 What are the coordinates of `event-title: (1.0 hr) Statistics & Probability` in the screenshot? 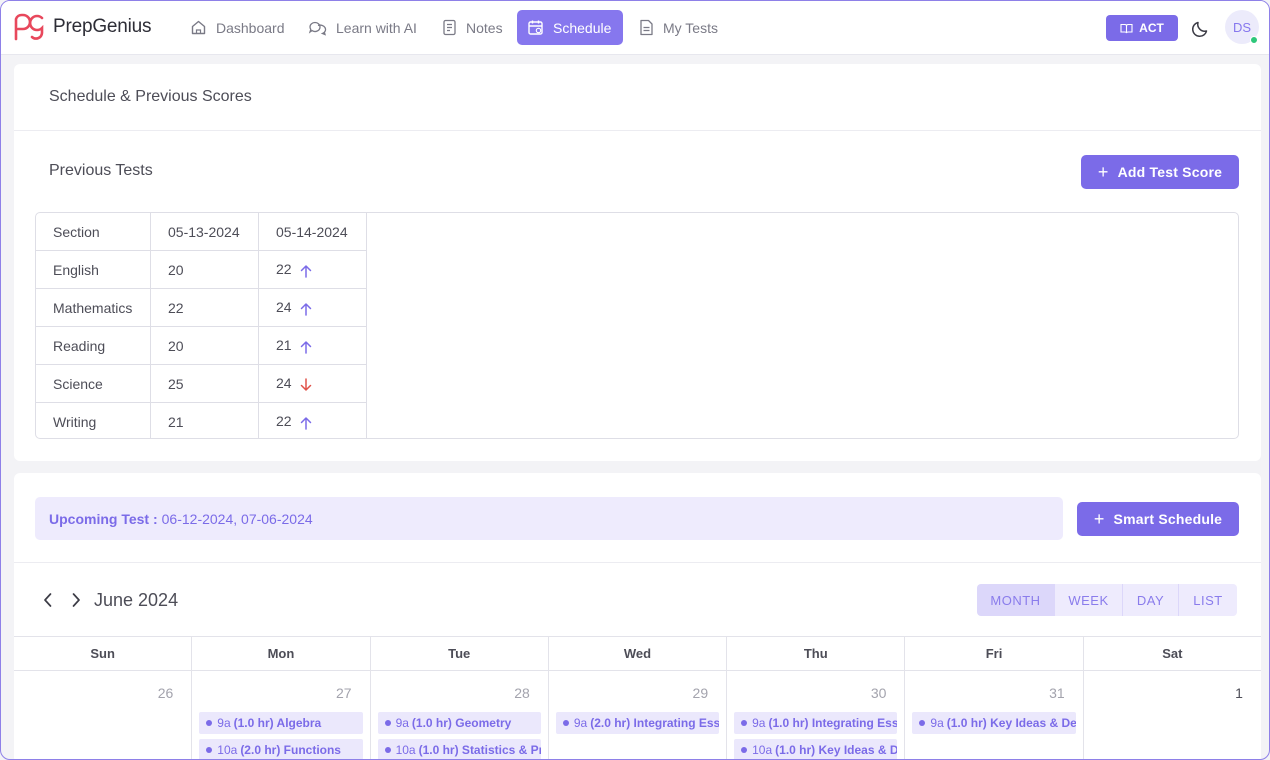 It's located at (479, 750).